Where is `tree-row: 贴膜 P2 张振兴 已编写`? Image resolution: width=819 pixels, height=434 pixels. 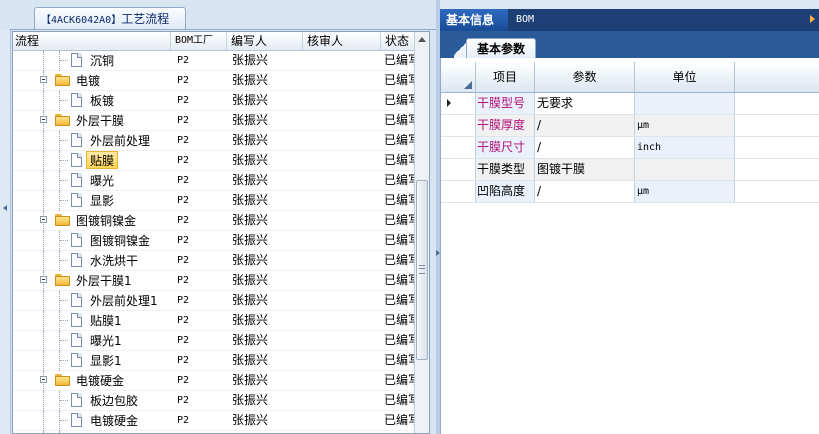 tree-row: 贴膜 P2 张振兴 已编写 is located at coordinates (214, 161).